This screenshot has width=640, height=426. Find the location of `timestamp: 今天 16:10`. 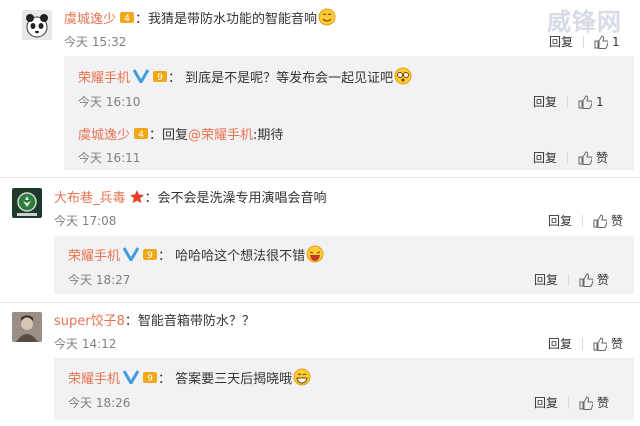

timestamp: 今天 16:10 is located at coordinates (109, 102).